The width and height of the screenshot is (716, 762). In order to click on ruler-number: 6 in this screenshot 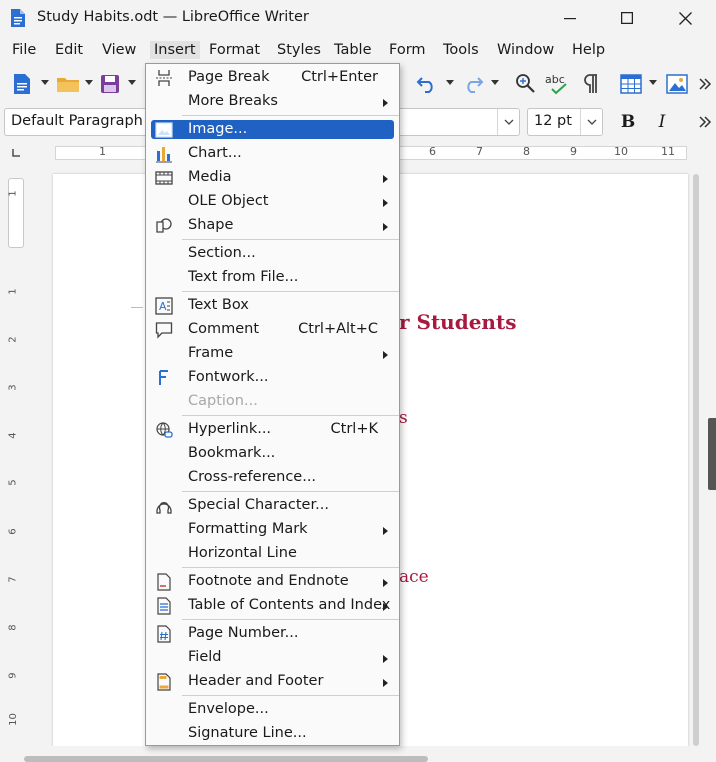, I will do `click(432, 151)`.